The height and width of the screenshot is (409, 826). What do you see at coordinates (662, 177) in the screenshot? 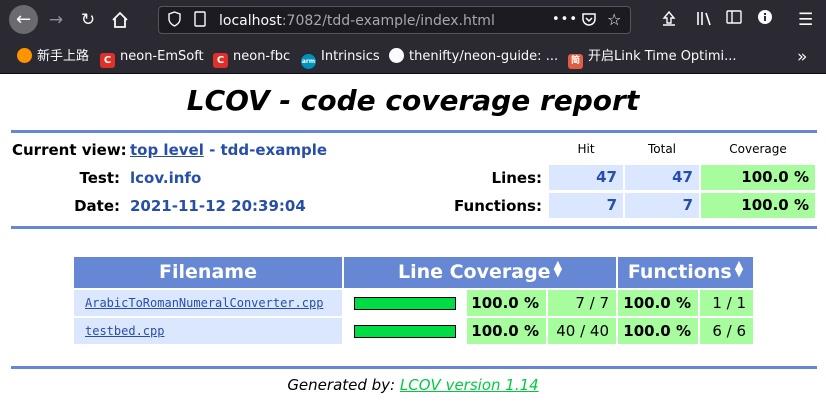
I see `lines-total: 47` at bounding box center [662, 177].